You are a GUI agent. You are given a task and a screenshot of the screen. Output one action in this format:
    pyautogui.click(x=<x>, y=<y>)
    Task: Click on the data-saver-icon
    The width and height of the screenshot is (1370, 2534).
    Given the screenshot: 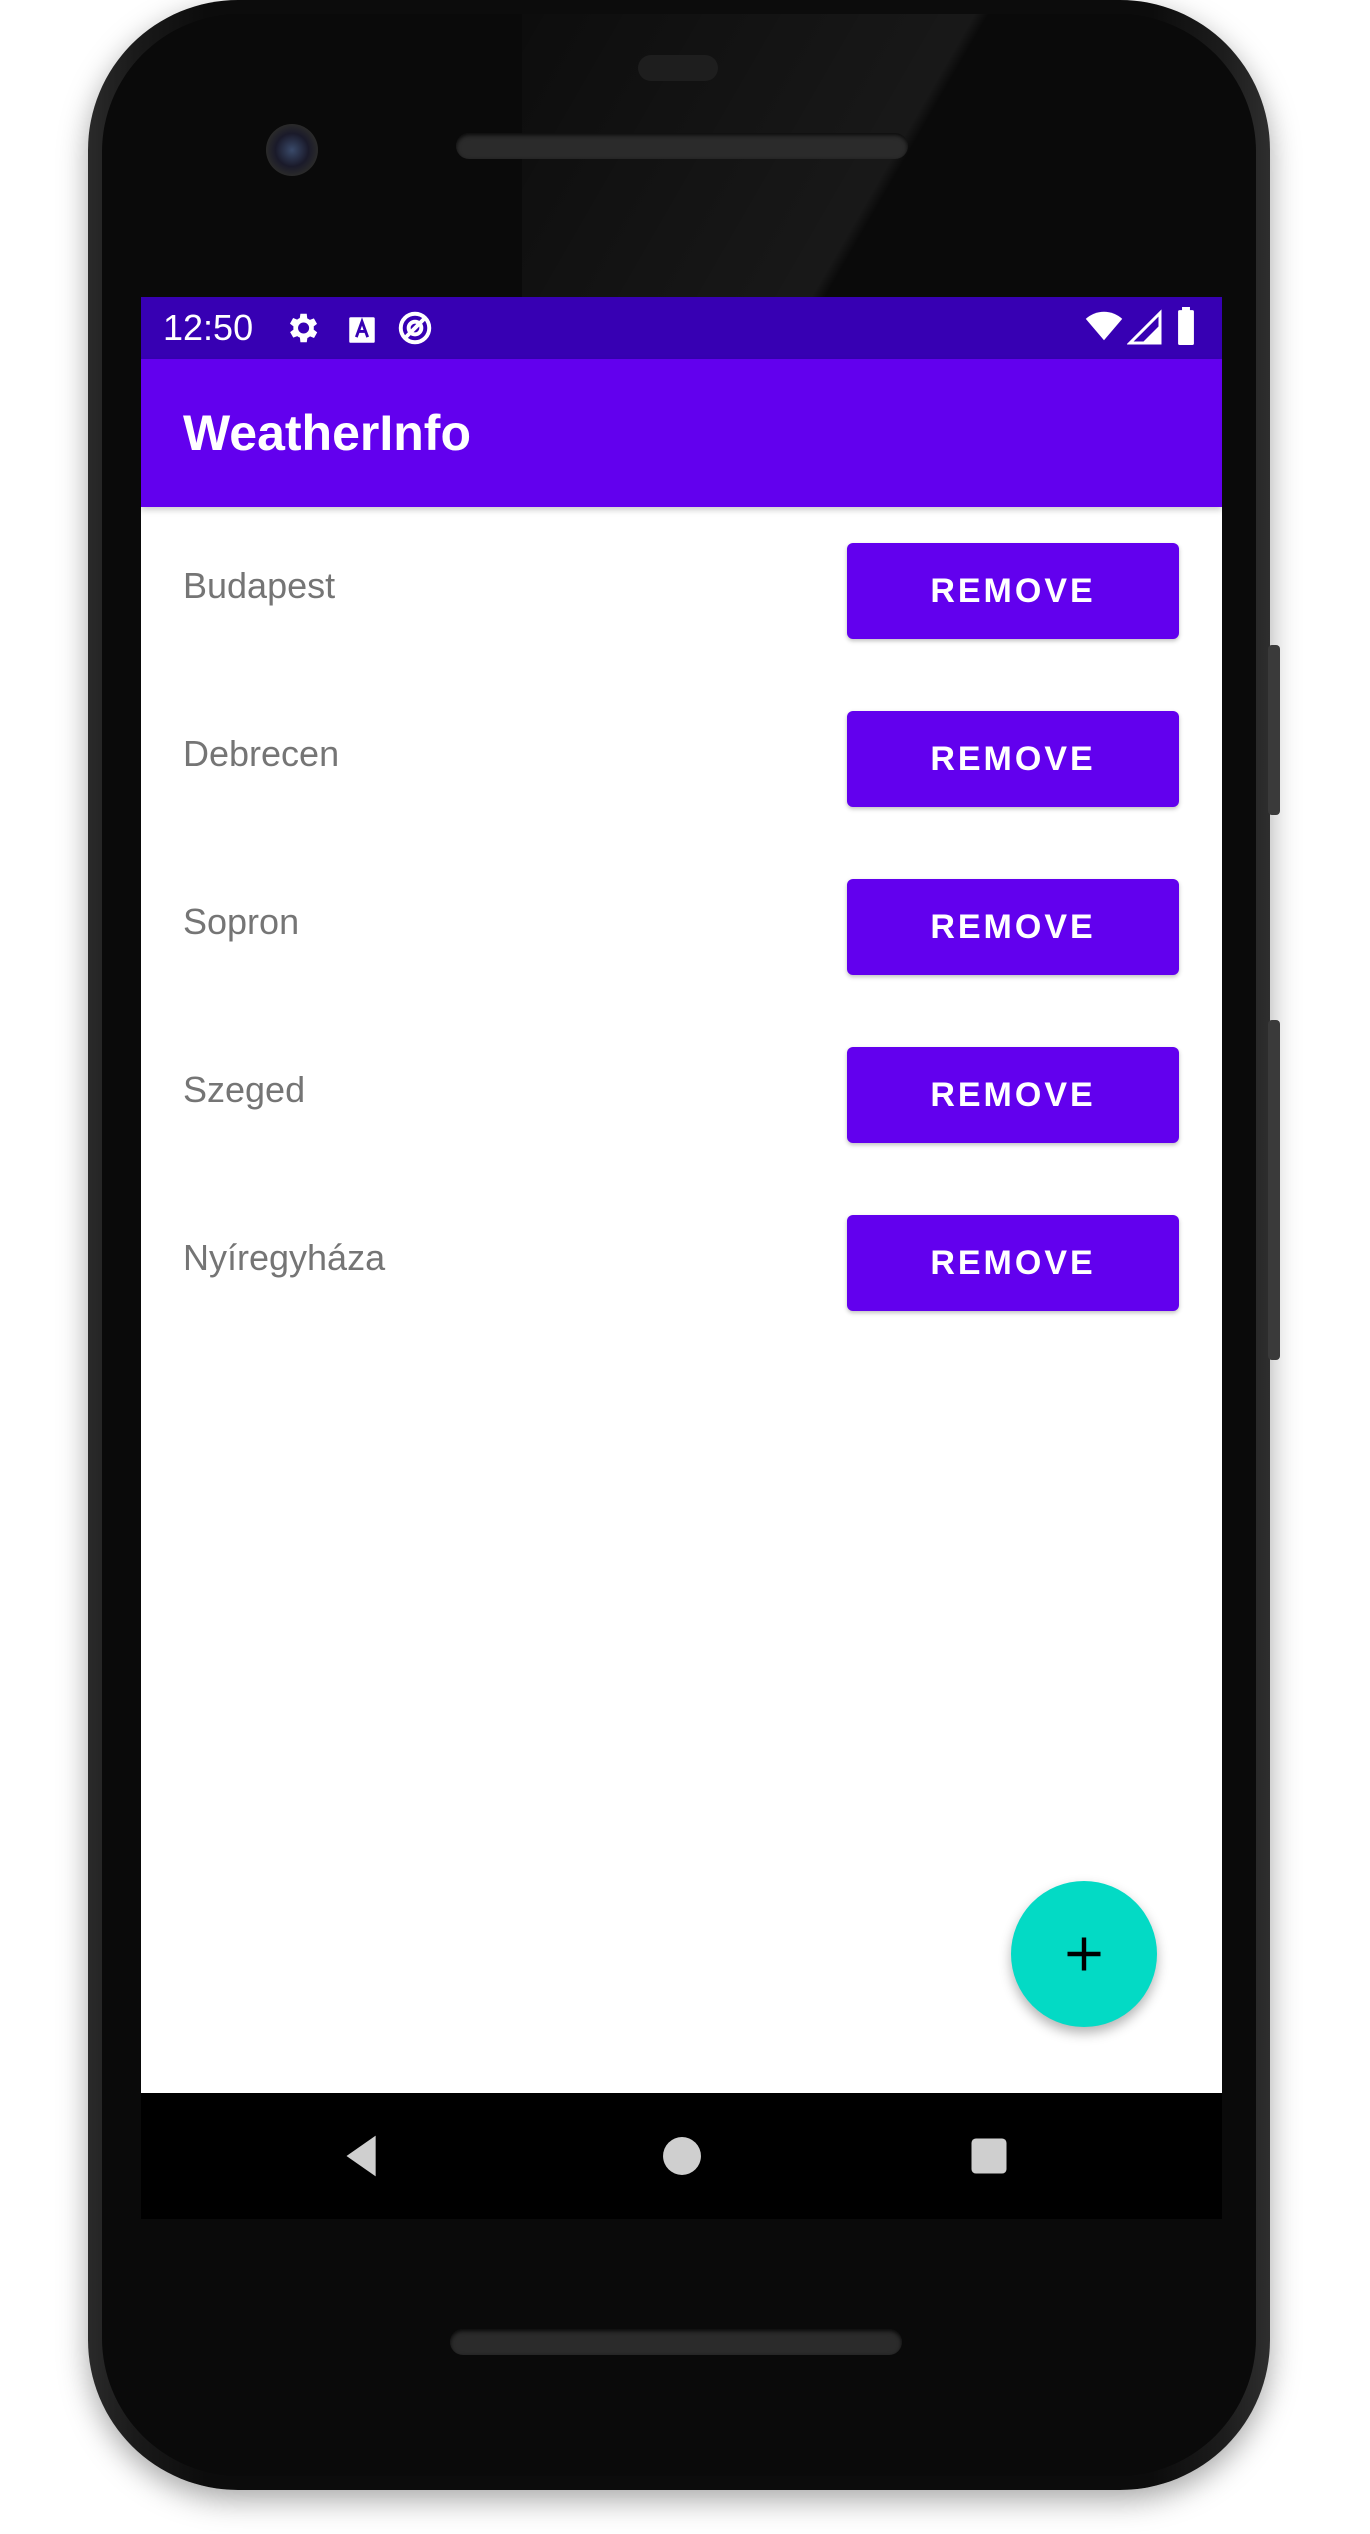 What is the action you would take?
    pyautogui.click(x=415, y=328)
    